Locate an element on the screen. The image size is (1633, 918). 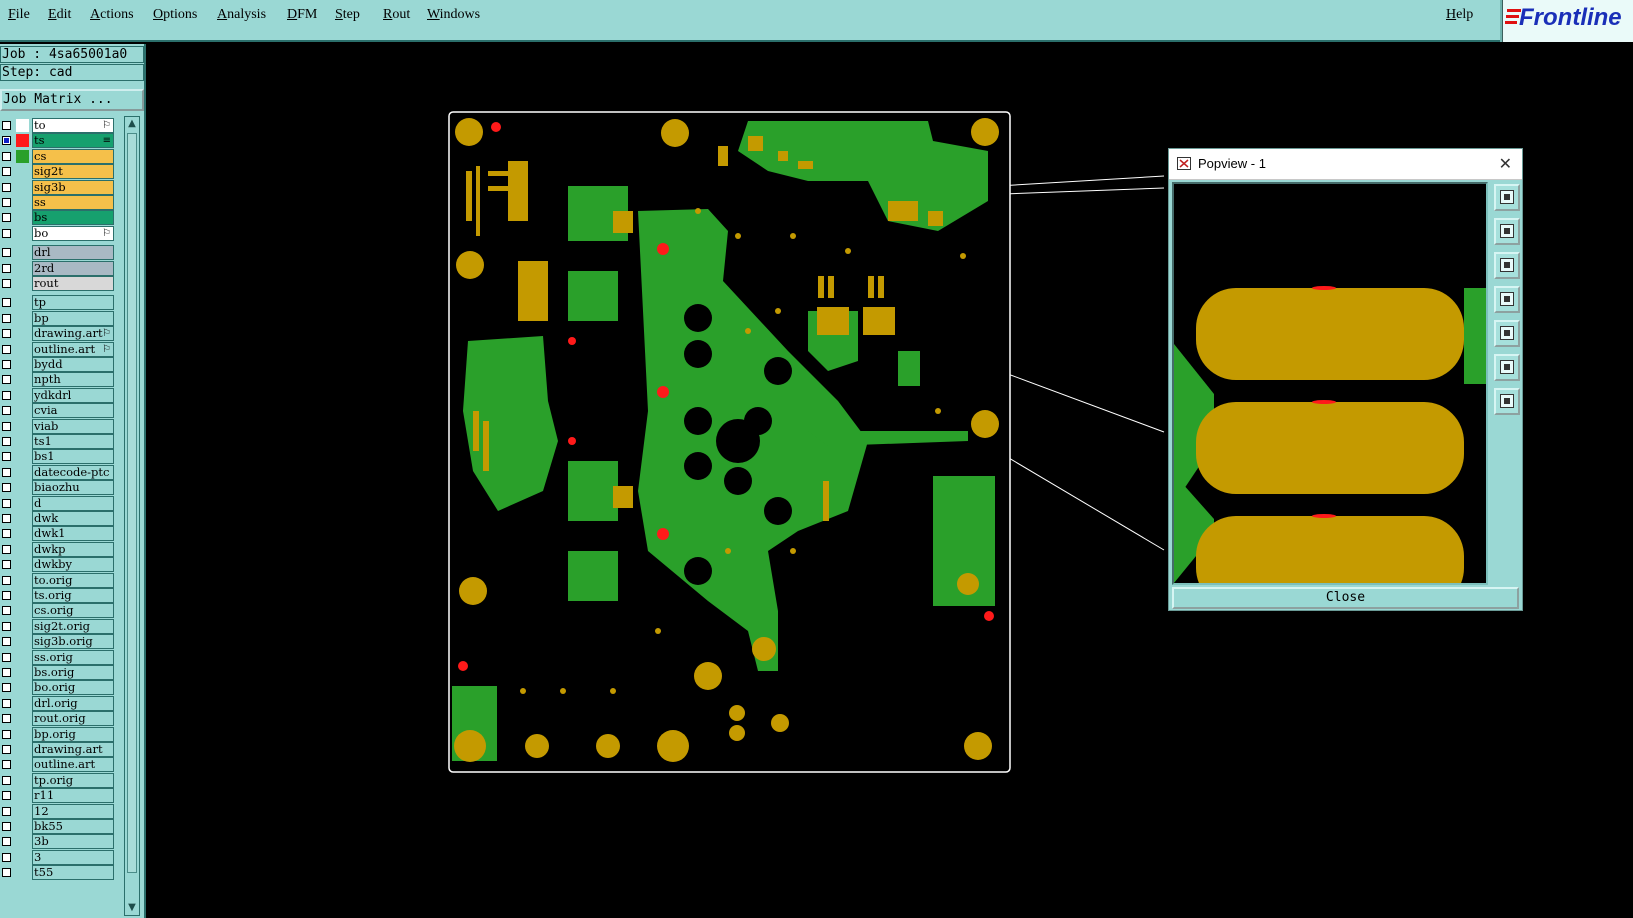
layer-row: bp is located at coordinates (61, 318).